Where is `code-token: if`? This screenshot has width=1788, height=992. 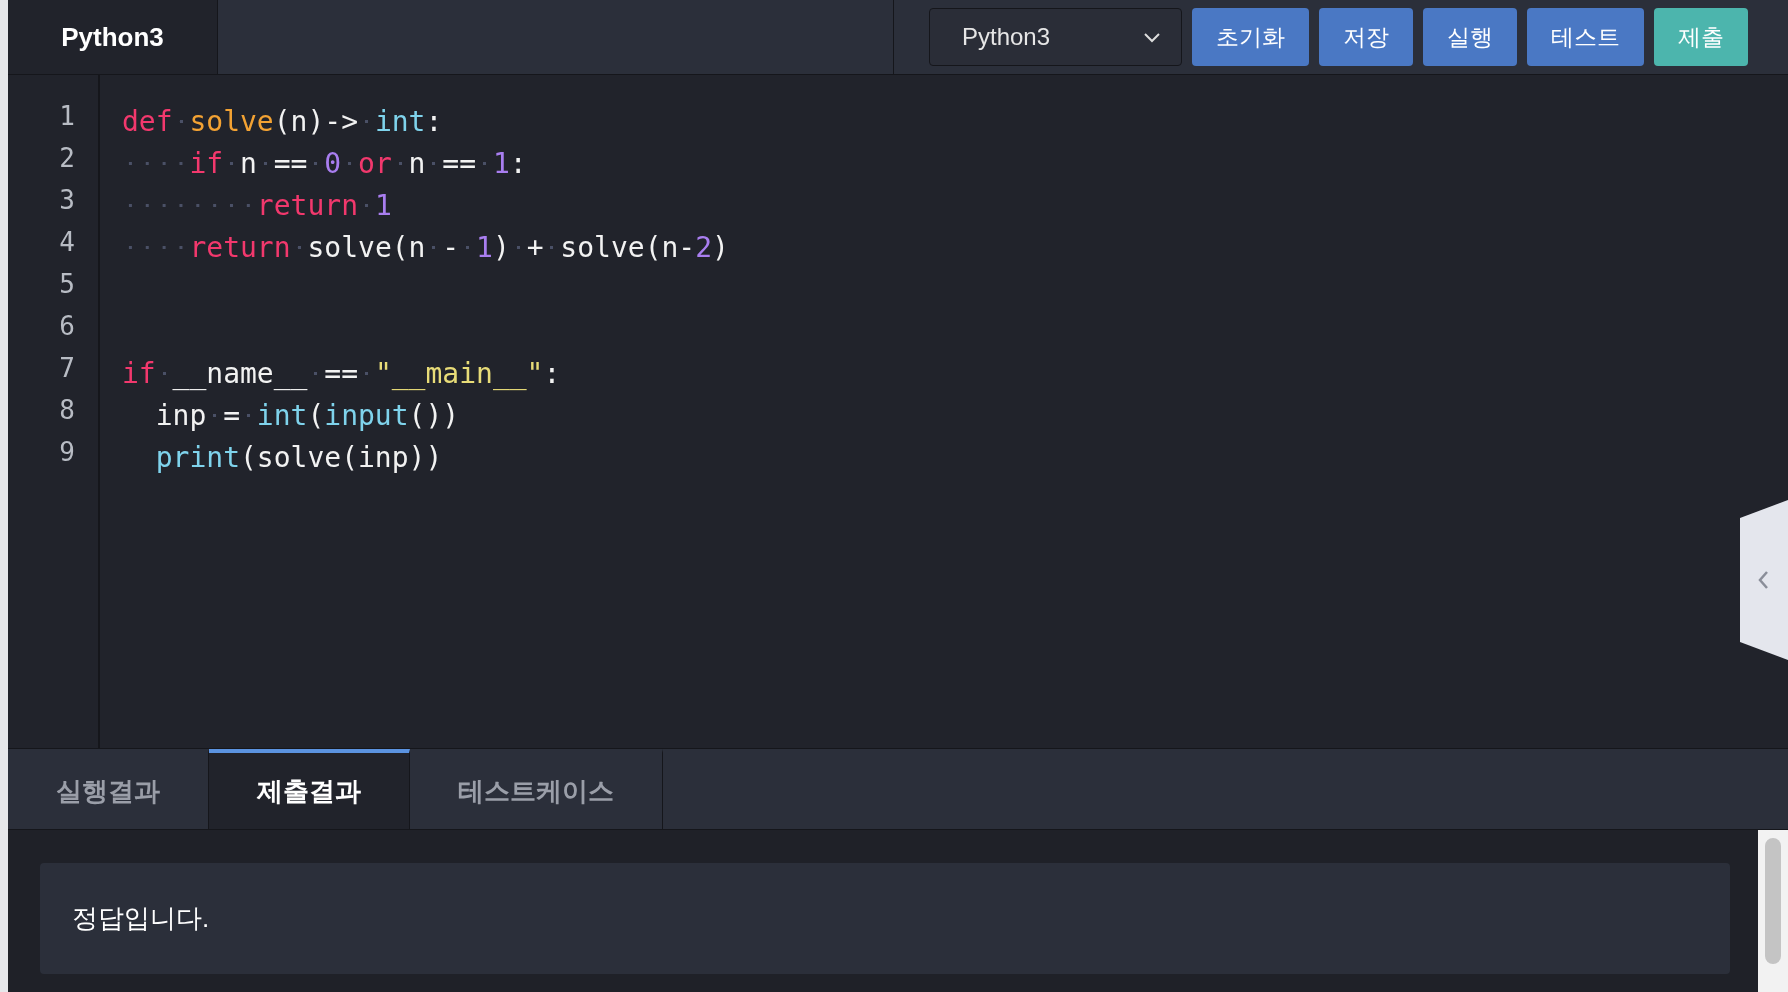
code-token: if is located at coordinates (147, 373).